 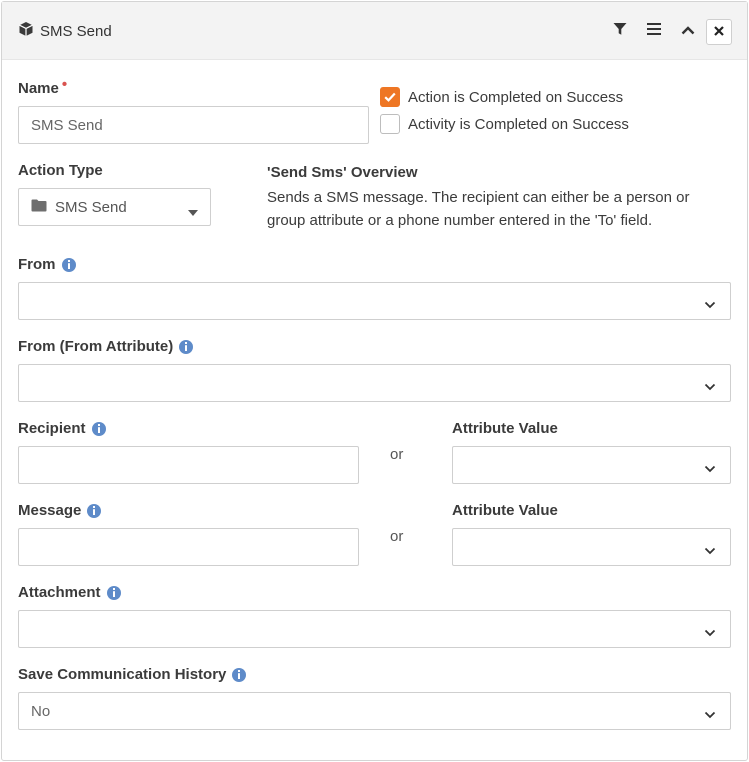 I want to click on attachment-select, so click(x=374, y=629).